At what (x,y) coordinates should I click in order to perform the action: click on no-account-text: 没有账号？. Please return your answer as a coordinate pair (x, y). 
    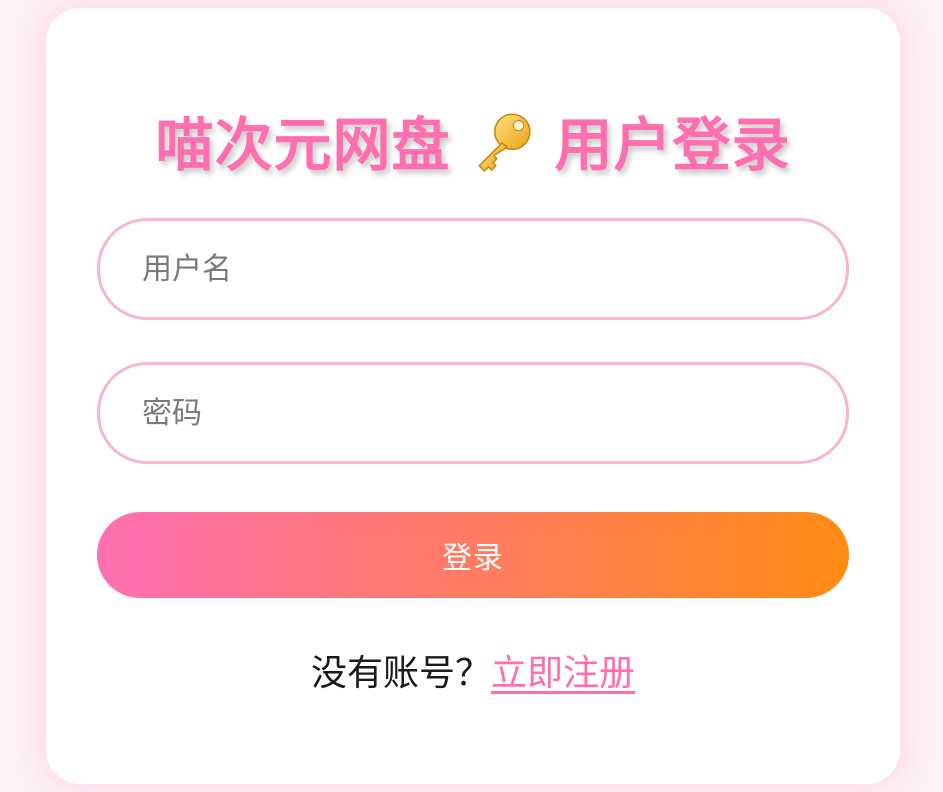
    Looking at the image, I should click on (400, 673).